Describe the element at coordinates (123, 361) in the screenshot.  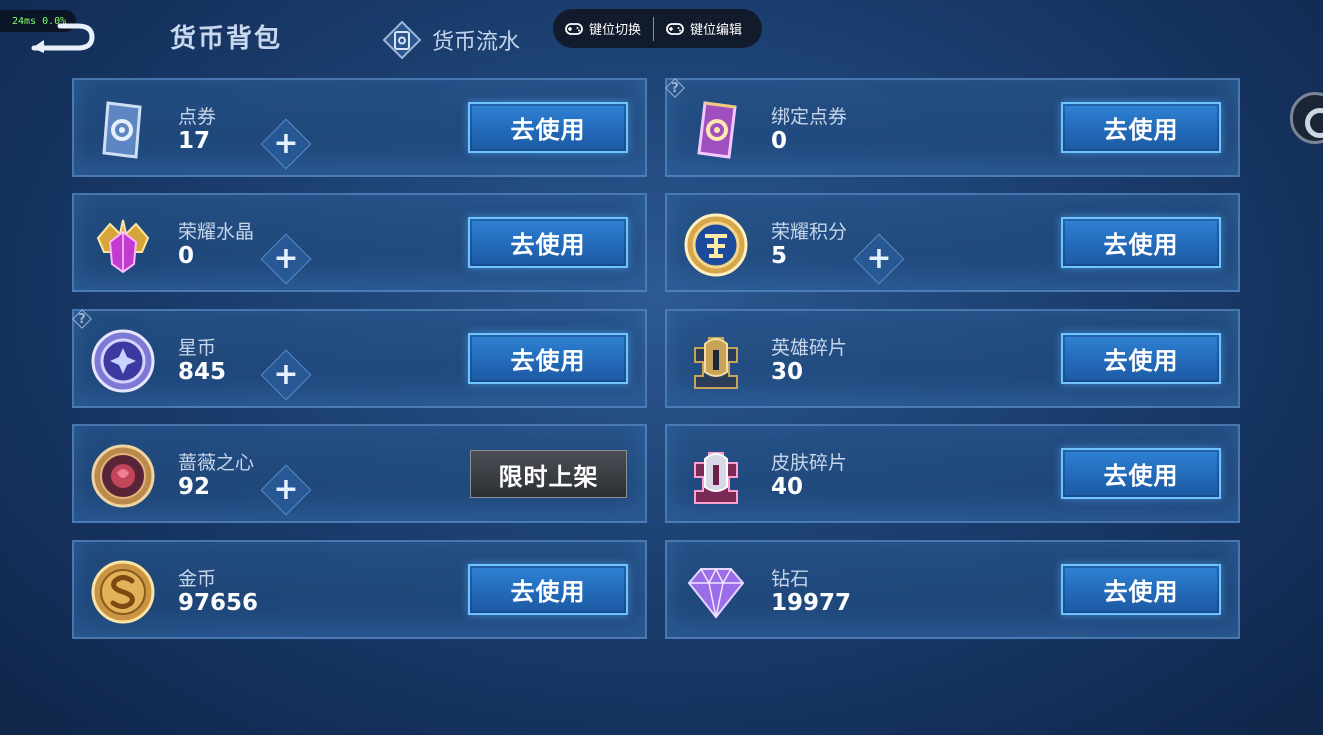
I see `star-coin-icon` at that location.